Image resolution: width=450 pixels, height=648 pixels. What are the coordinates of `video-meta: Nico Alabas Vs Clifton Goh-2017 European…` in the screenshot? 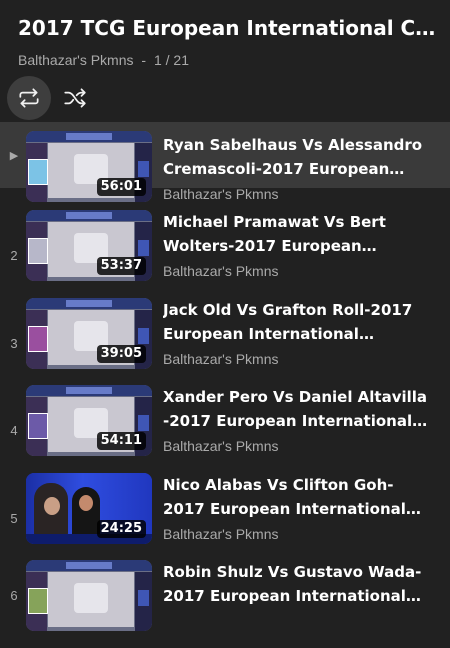 It's located at (297, 517).